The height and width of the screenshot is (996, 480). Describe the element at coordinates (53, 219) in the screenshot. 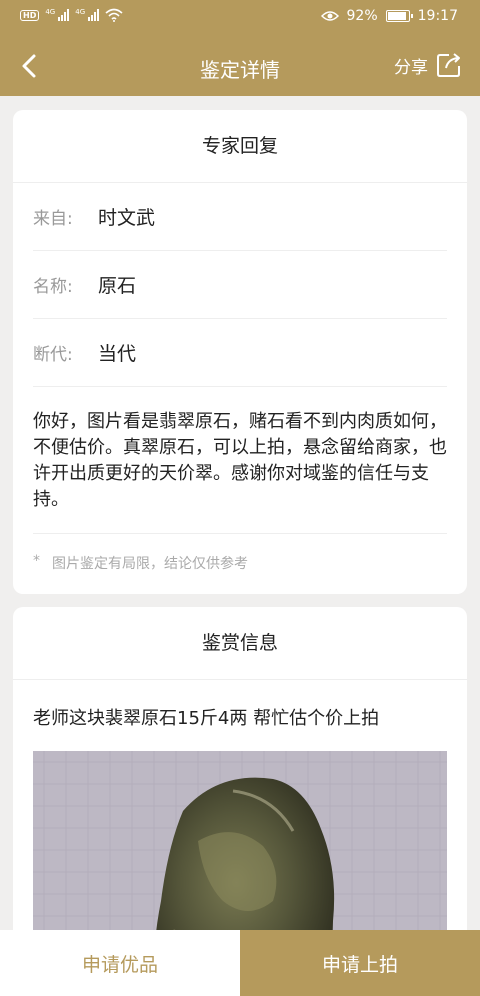

I see `field-label: 来自:` at that location.